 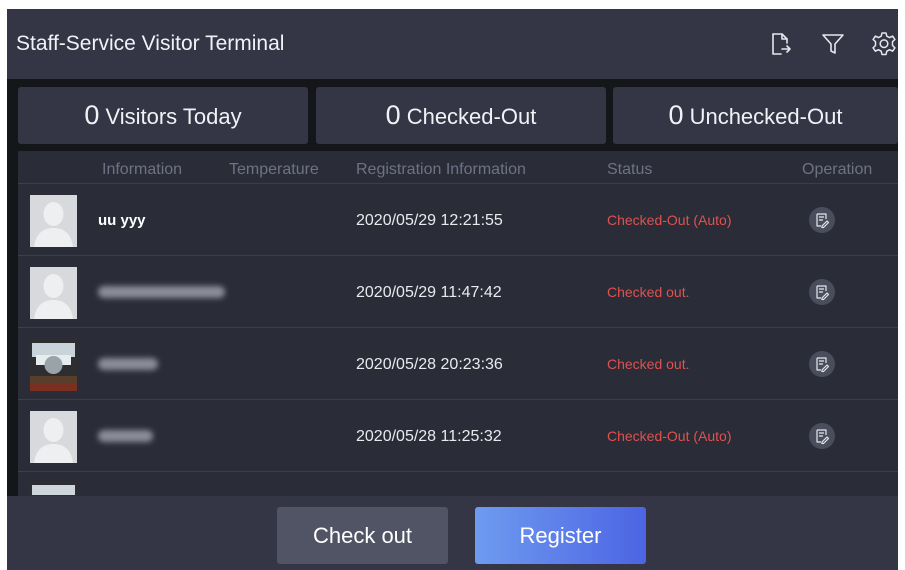 I want to click on registration-time: 2020/05/29 11:47:42, so click(x=429, y=292).